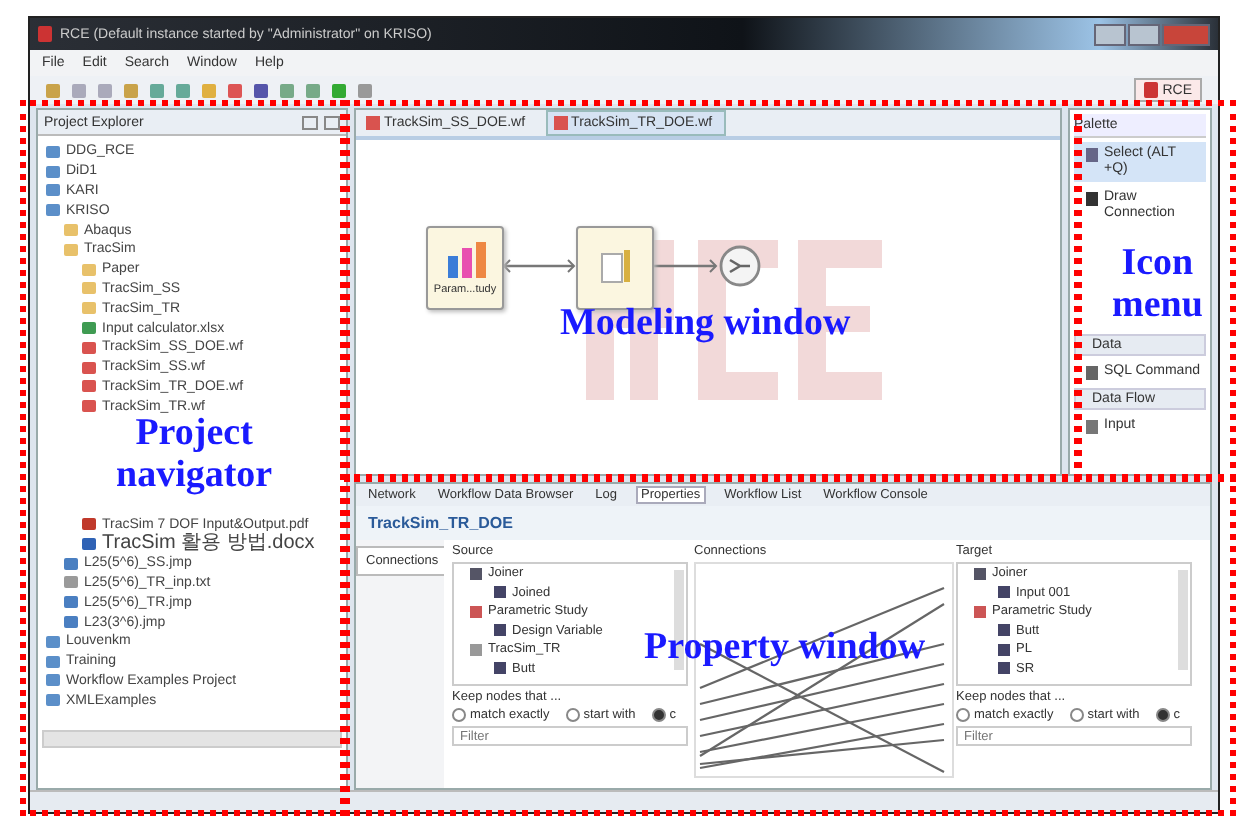 The height and width of the screenshot is (816, 1244). Describe the element at coordinates (89, 543) in the screenshot. I see `document-icon` at that location.